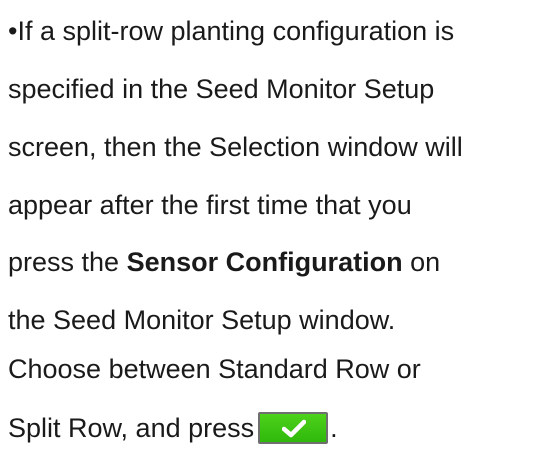 The width and height of the screenshot is (556, 450). I want to click on sensor-configuration-term: Sensor Configuration, so click(264, 262).